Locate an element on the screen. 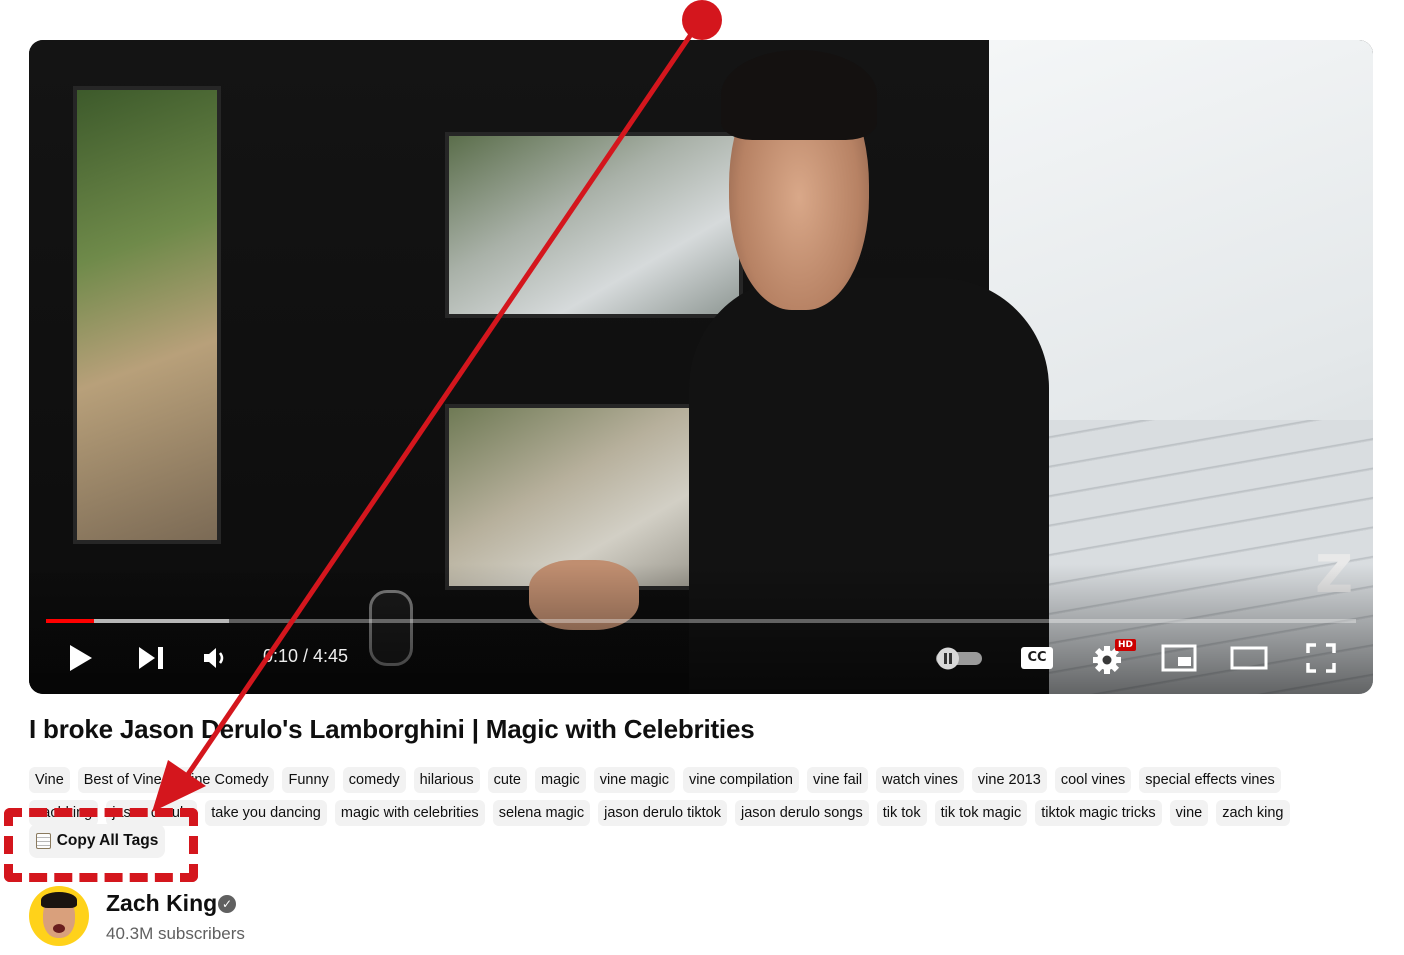  progress-played is located at coordinates (70, 621).